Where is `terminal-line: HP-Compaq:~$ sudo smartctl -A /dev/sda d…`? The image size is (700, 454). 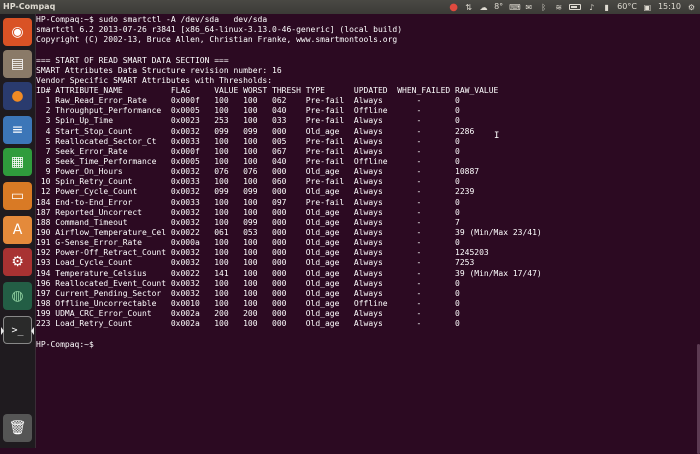 terminal-line: HP-Compaq:~$ sudo smartctl -A /dev/sda d… is located at coordinates (152, 19).